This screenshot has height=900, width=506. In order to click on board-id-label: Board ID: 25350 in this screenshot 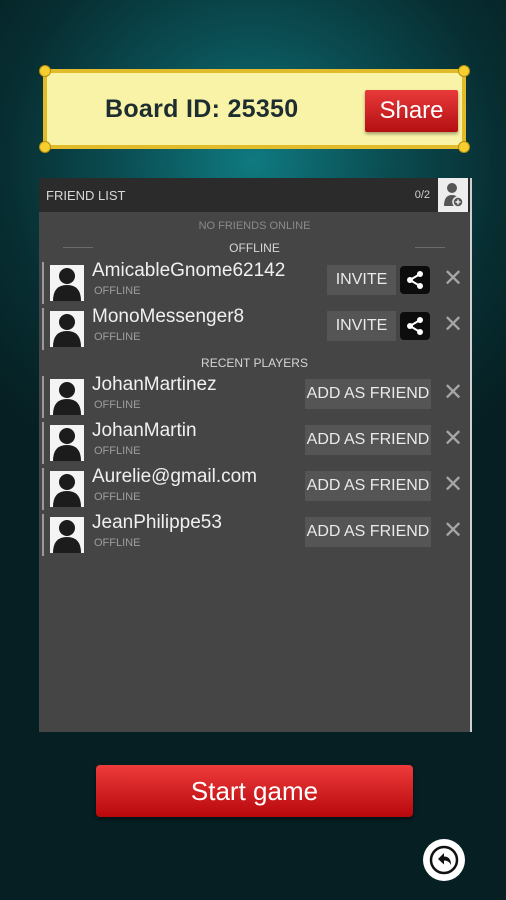, I will do `click(202, 109)`.